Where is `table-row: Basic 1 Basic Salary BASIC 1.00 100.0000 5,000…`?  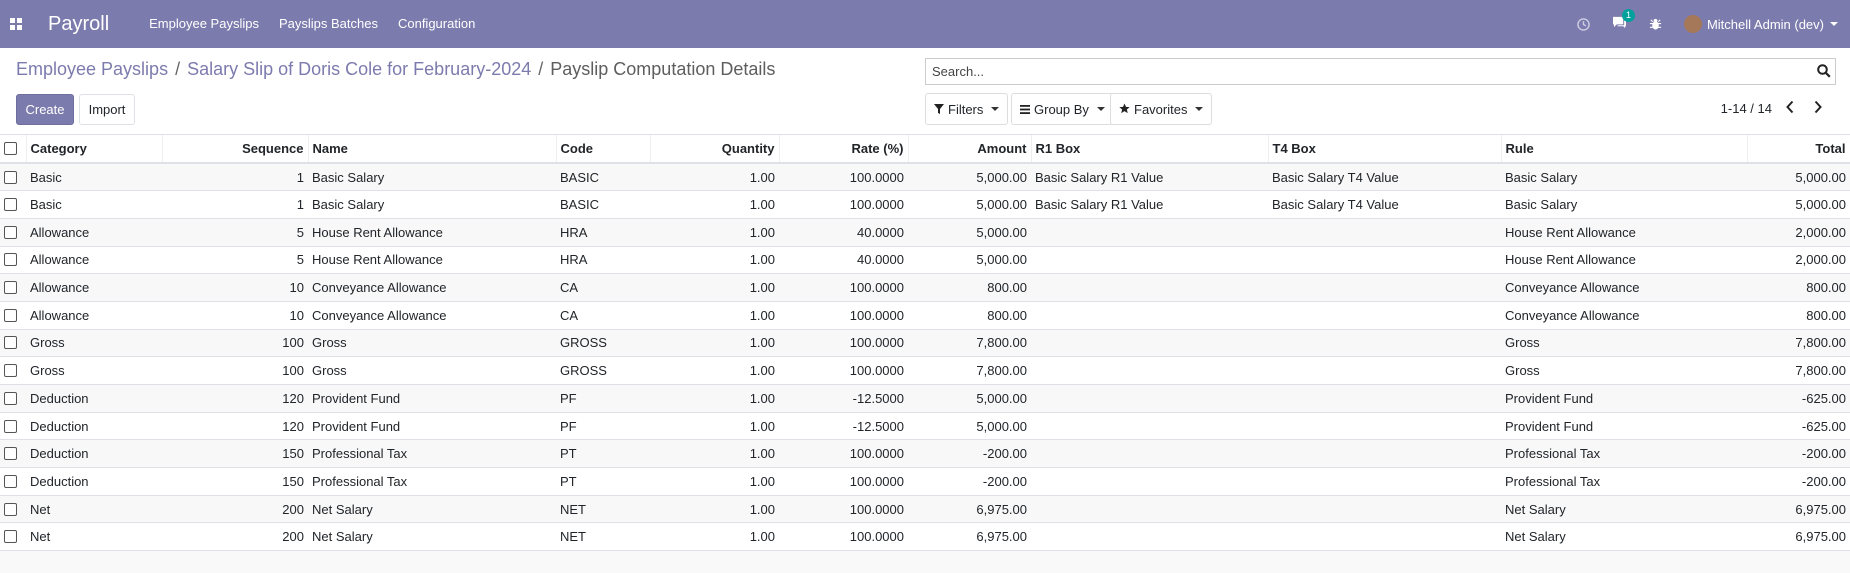 table-row: Basic 1 Basic Salary BASIC 1.00 100.0000 5,000… is located at coordinates (925, 205).